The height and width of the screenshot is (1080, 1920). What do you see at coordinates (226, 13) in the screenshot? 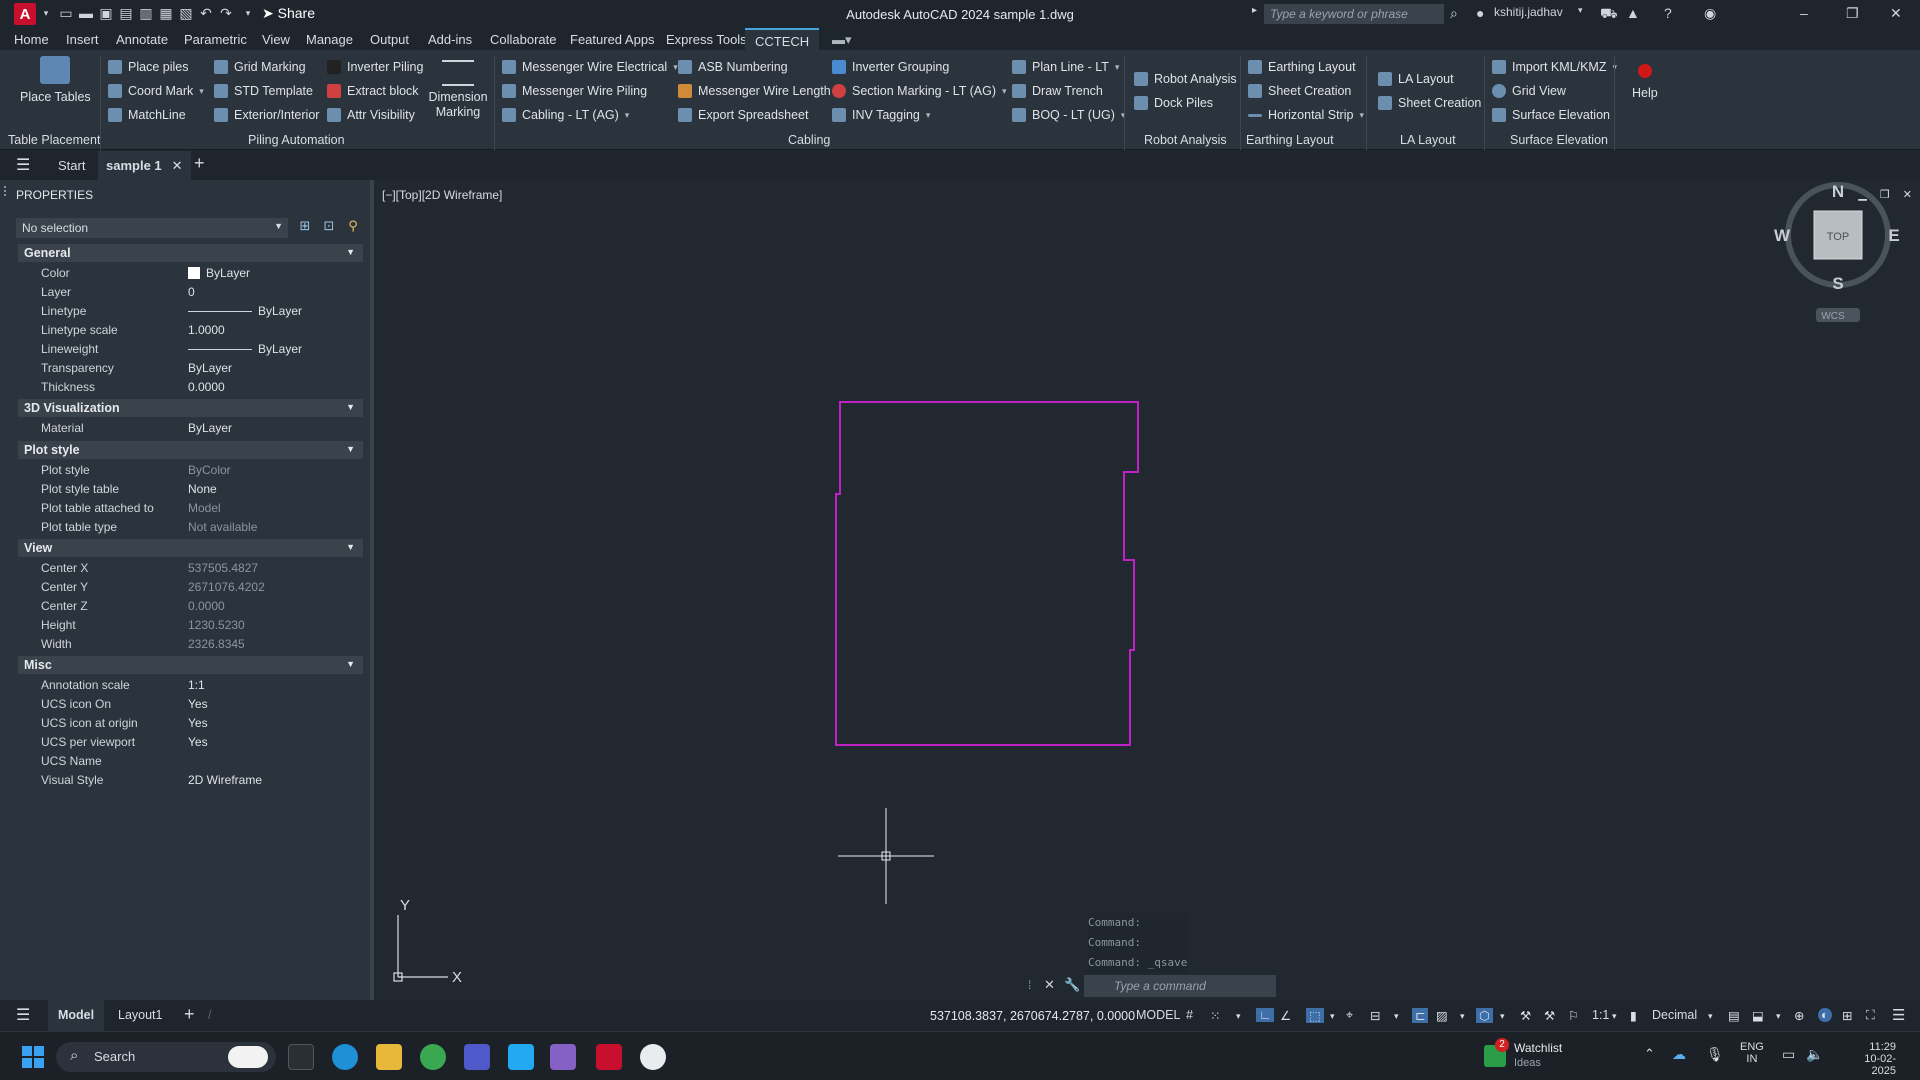
I see `redo-icon: ↷` at bounding box center [226, 13].